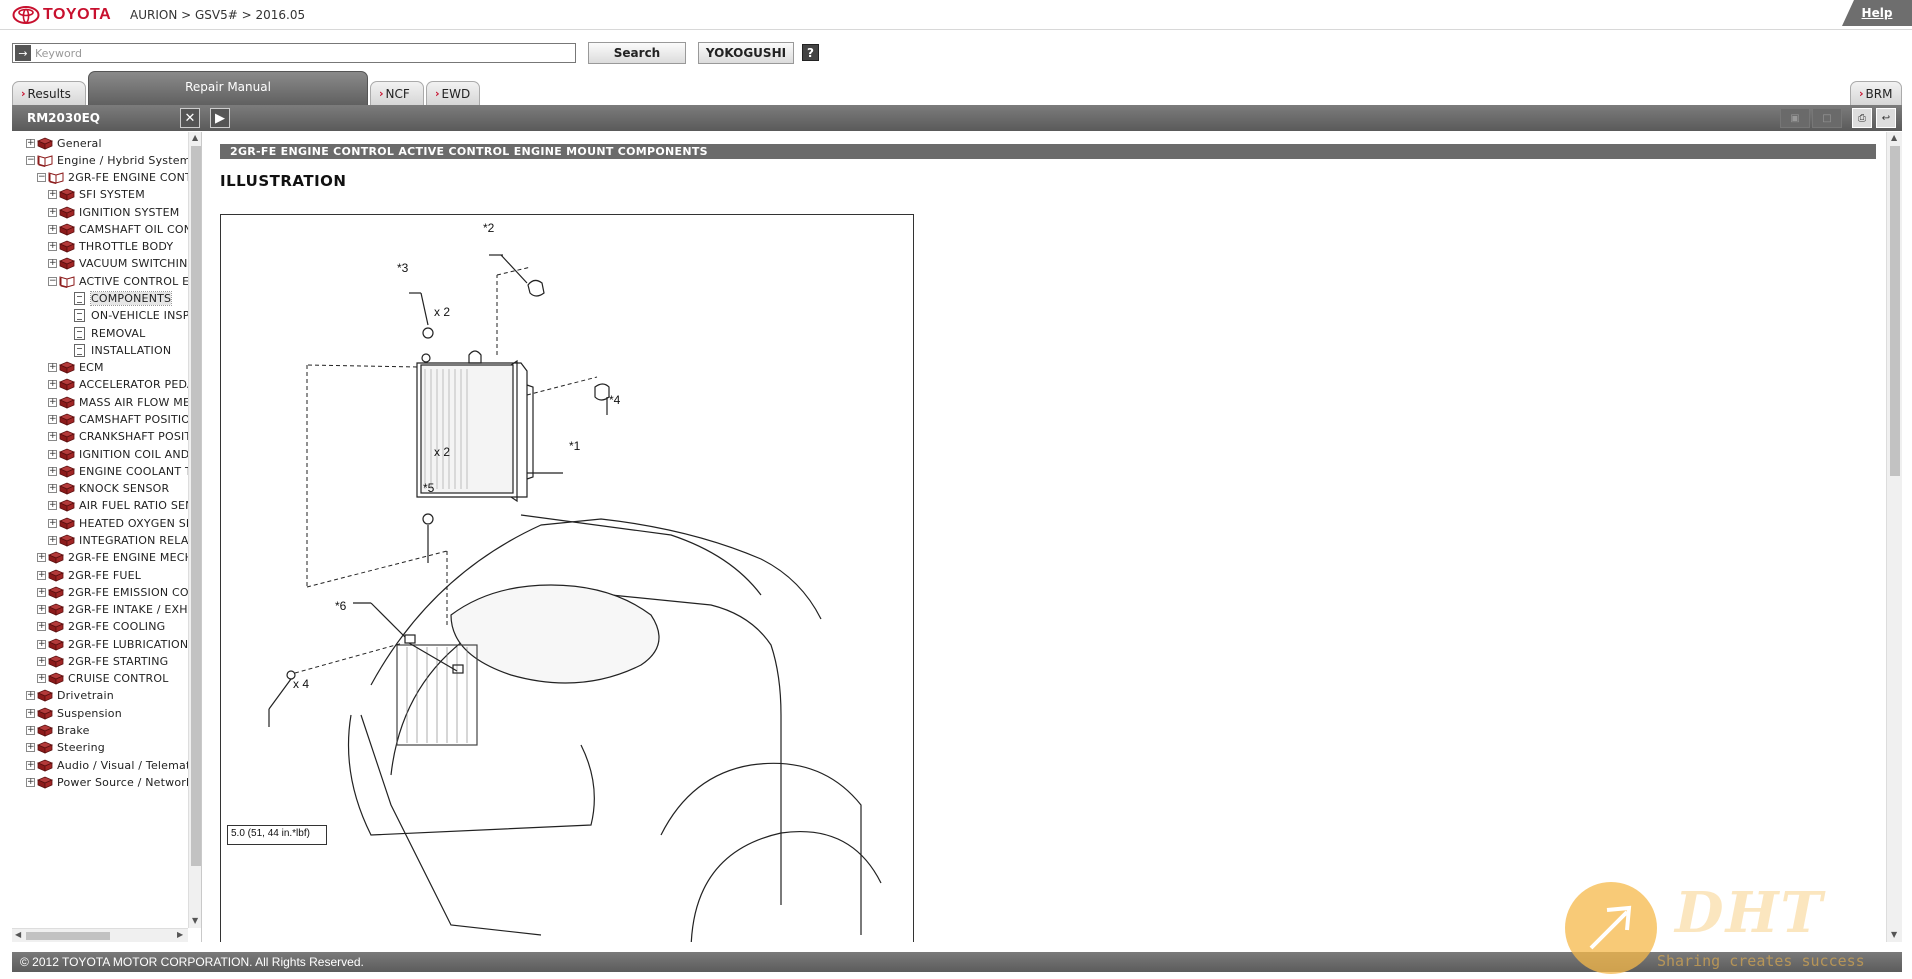  I want to click on close-icon: ✕, so click(190, 118).